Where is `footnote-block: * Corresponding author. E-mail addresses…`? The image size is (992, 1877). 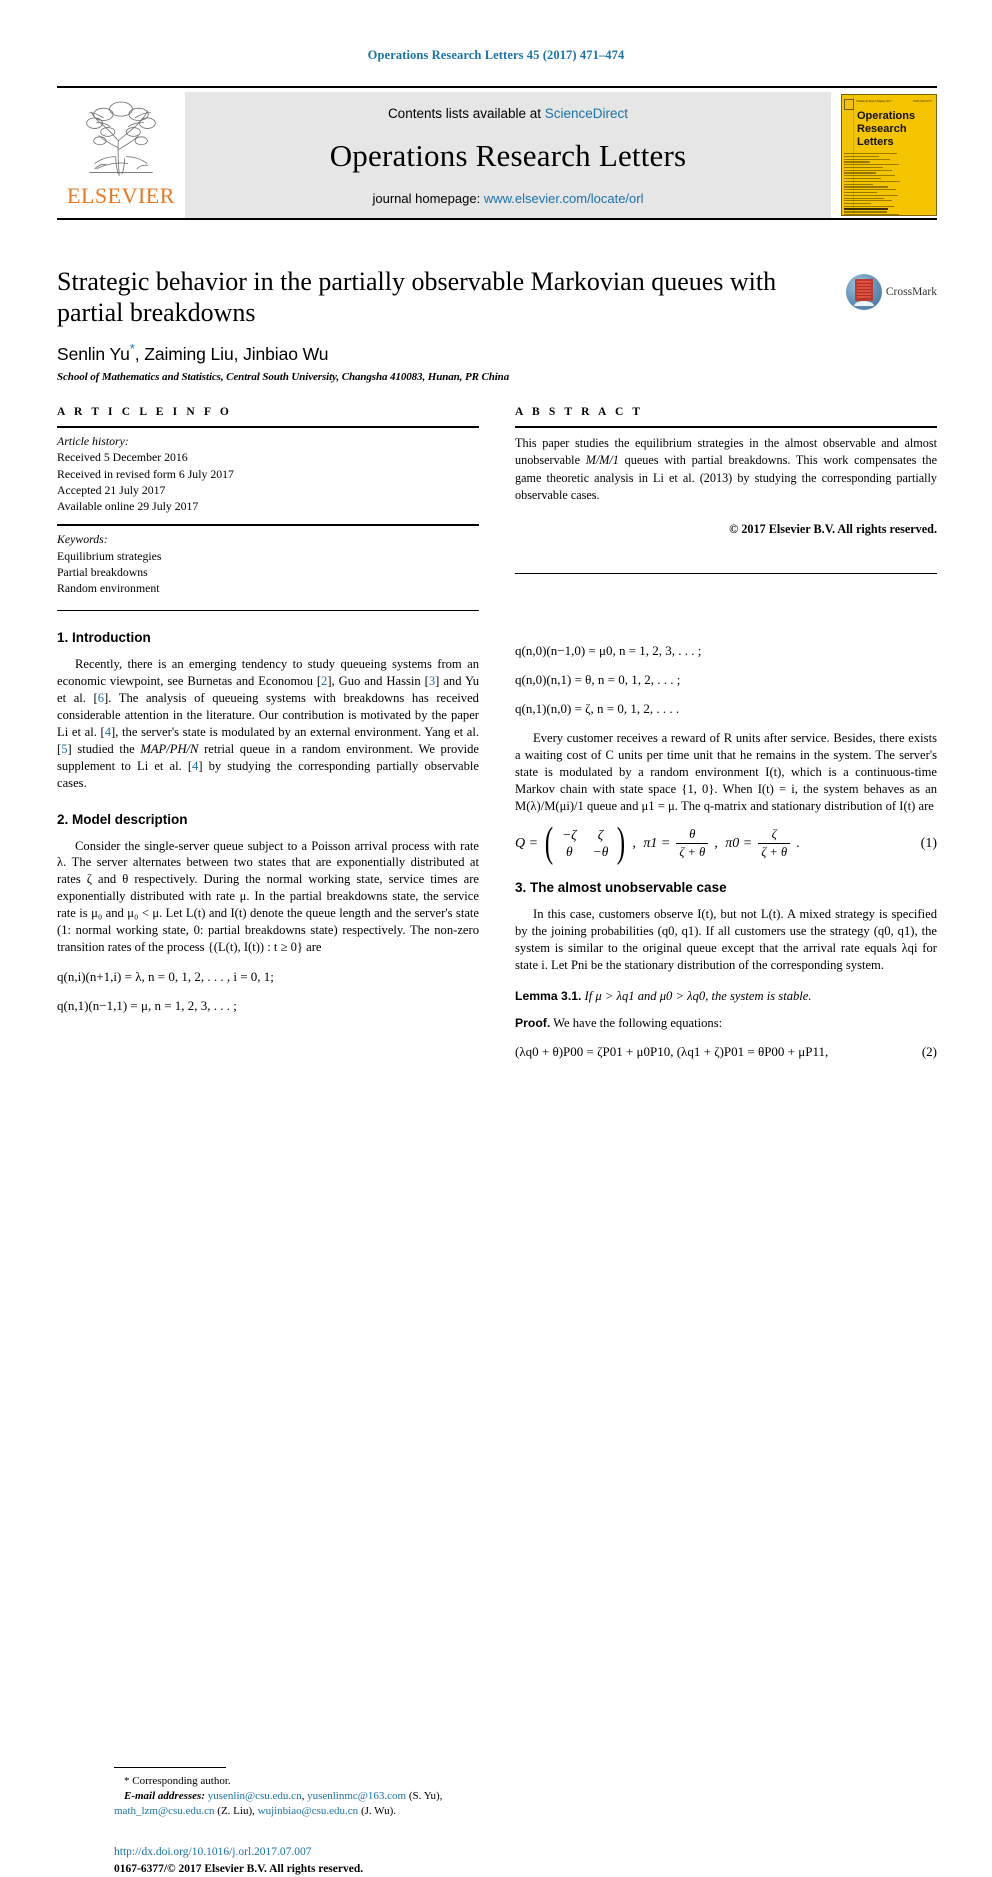
footnote-block: * Corresponding author. E-mail addresses… is located at coordinates (325, 1793).